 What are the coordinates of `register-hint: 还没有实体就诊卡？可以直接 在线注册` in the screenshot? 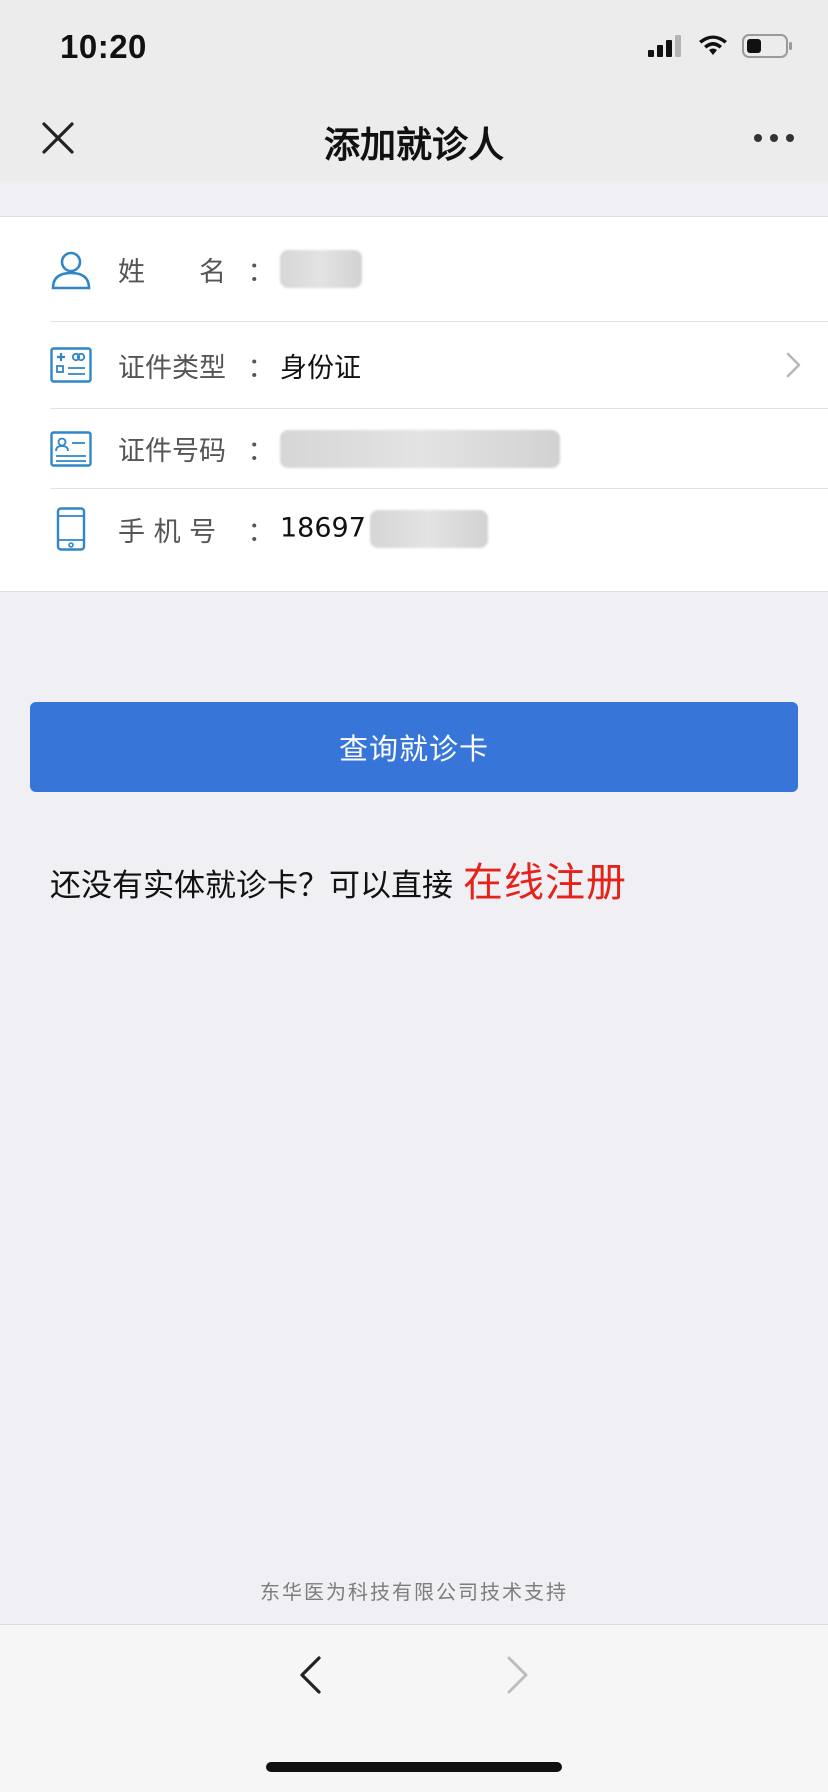 It's located at (338, 879).